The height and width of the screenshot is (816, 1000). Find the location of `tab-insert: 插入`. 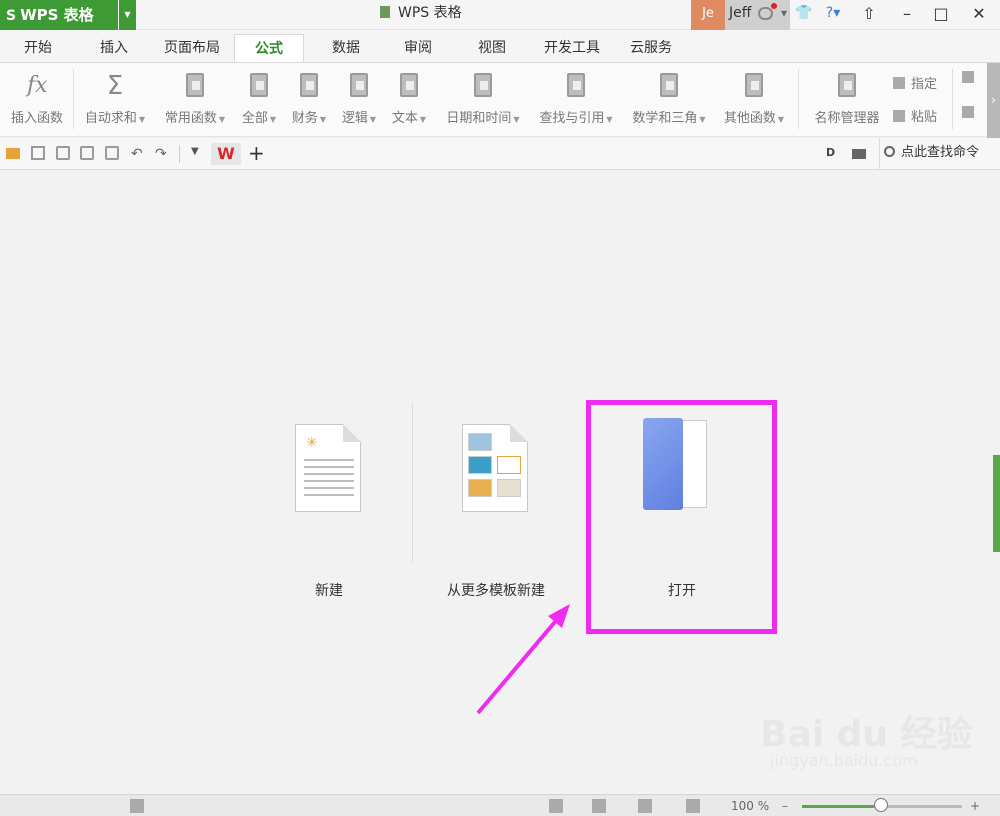

tab-insert: 插入 is located at coordinates (114, 48).